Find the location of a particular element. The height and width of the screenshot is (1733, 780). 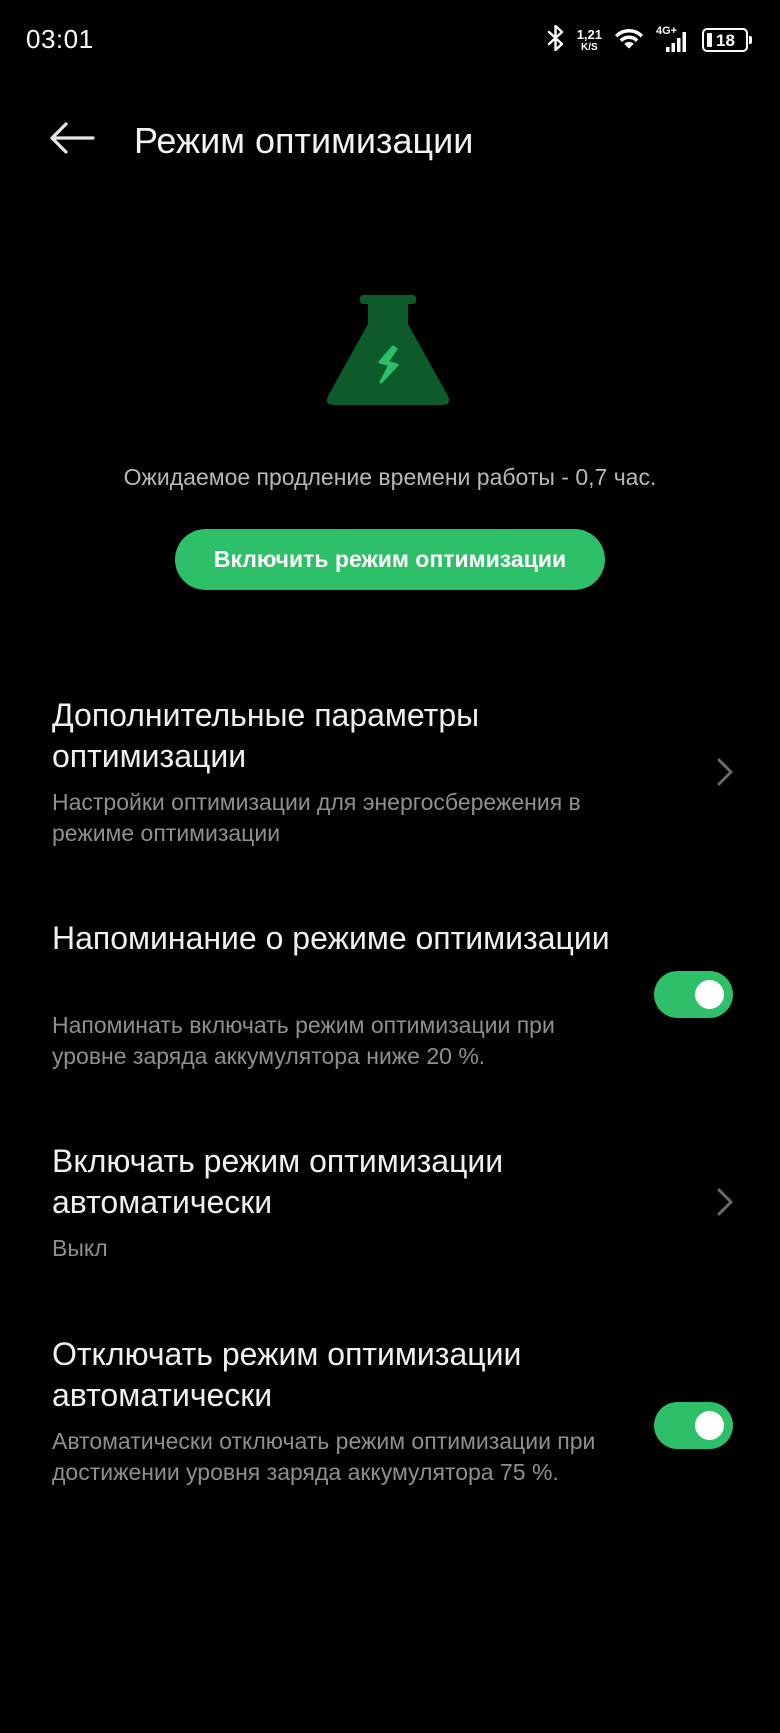

bluetooth-icon is located at coordinates (556, 40).